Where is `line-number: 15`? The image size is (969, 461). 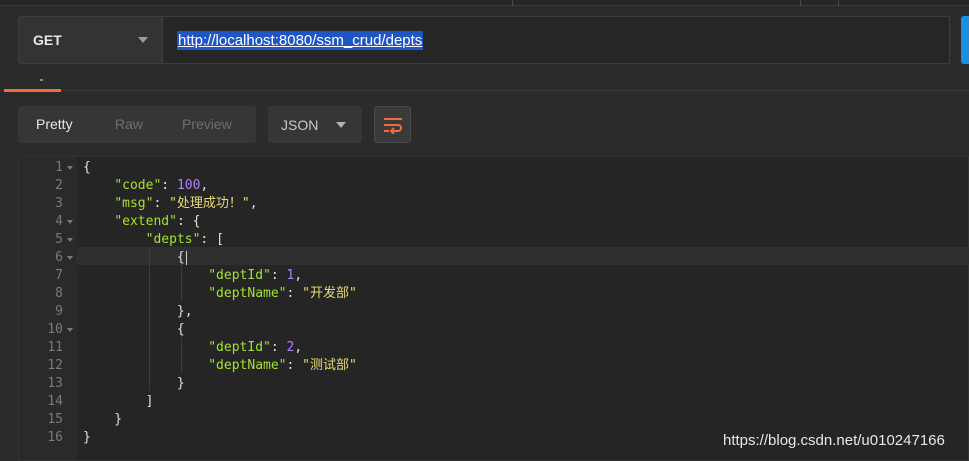
line-number: 15 is located at coordinates (55, 419).